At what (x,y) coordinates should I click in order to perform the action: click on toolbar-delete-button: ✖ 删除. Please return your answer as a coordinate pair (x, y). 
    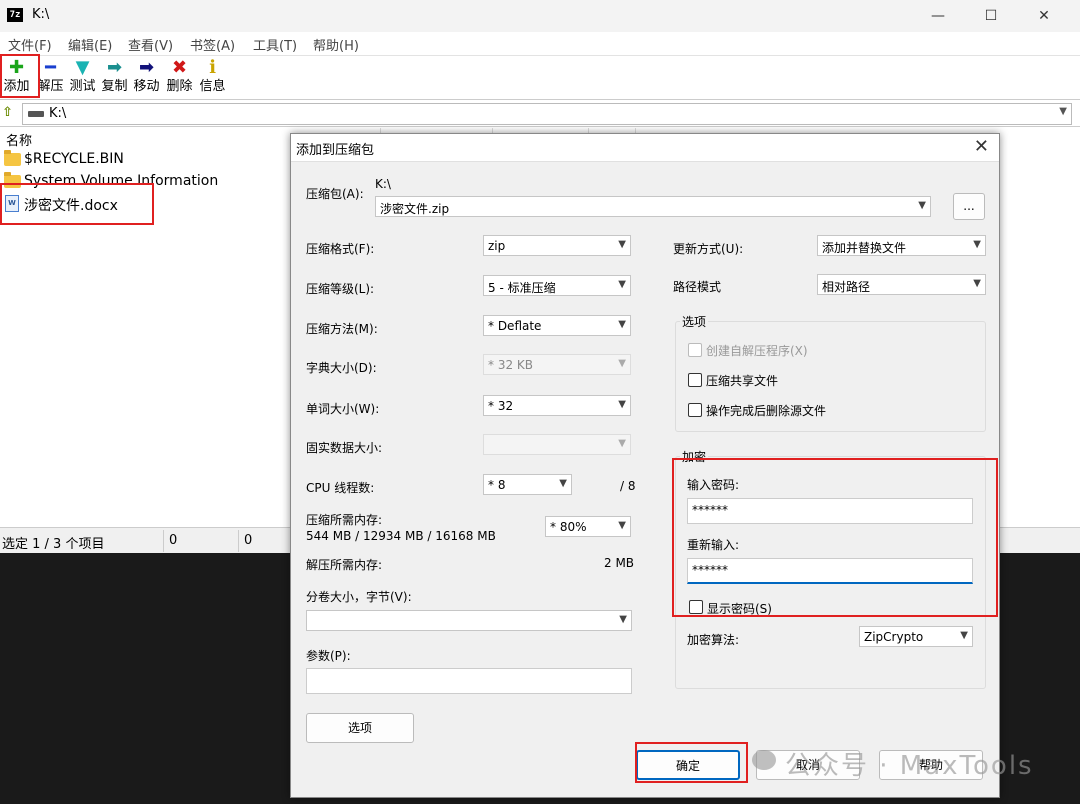
    Looking at the image, I should click on (179, 78).